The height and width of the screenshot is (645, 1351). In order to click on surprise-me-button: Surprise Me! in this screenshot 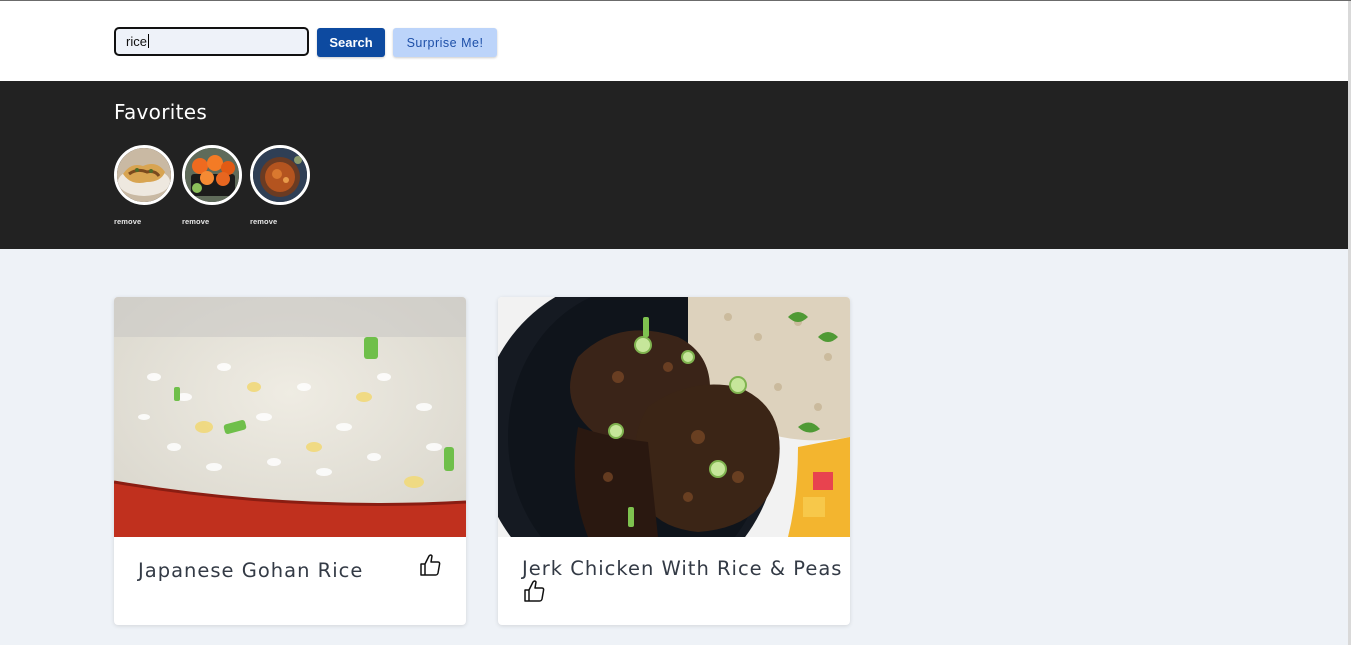, I will do `click(445, 42)`.